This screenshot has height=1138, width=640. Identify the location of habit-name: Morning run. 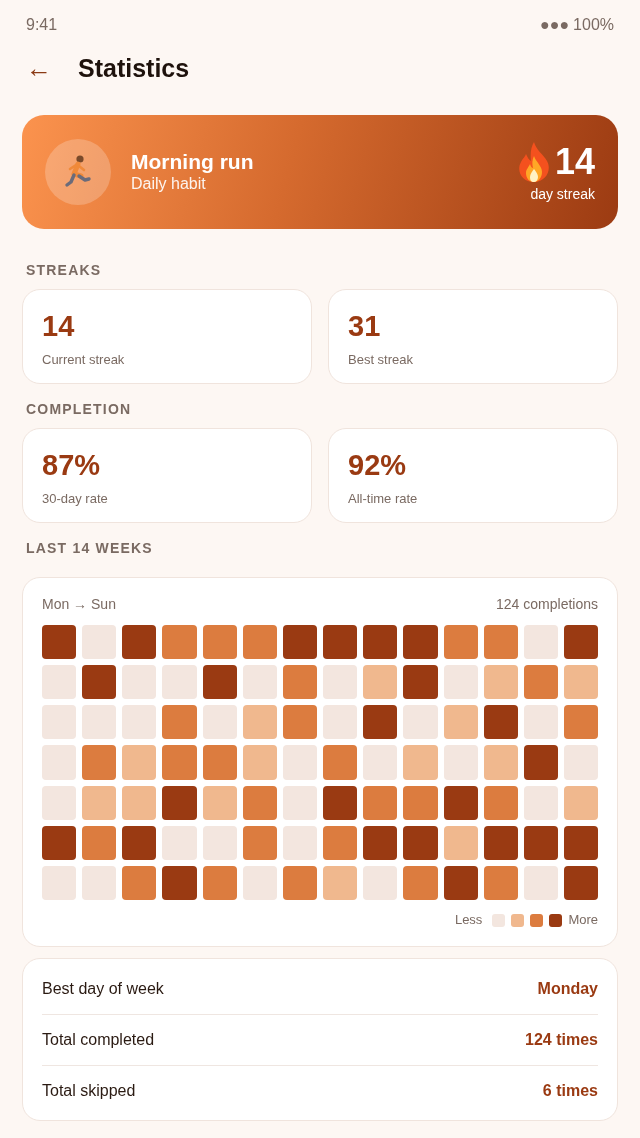
(192, 162).